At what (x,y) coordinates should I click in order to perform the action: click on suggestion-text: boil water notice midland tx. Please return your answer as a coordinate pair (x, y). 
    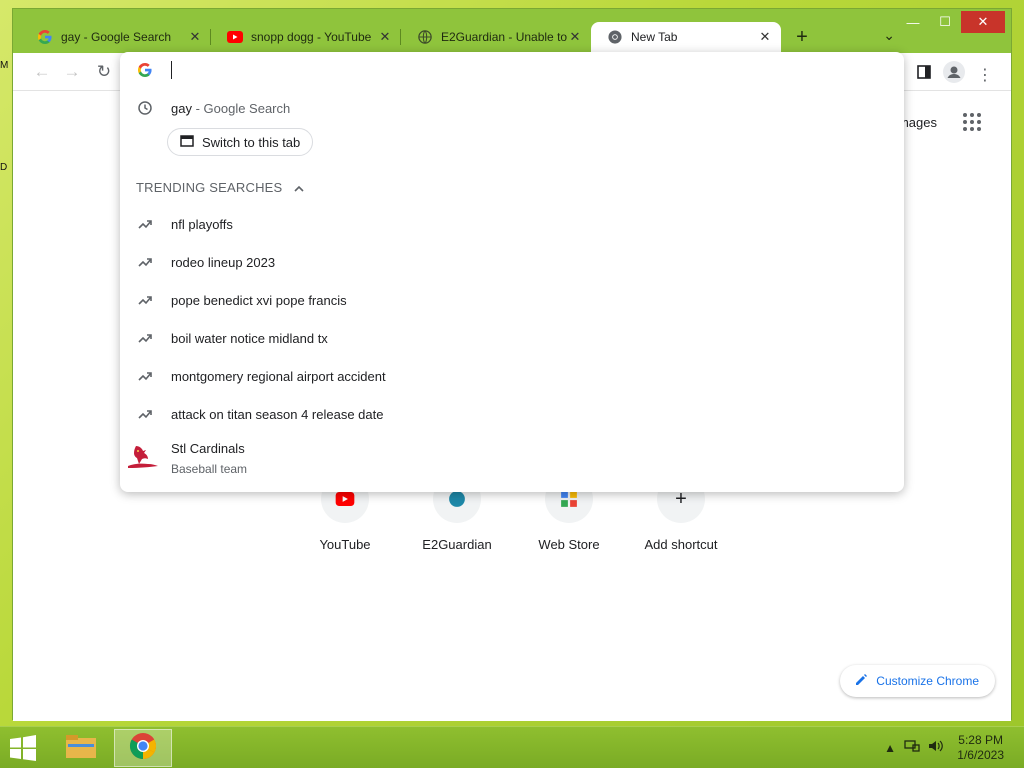
    Looking at the image, I should click on (249, 338).